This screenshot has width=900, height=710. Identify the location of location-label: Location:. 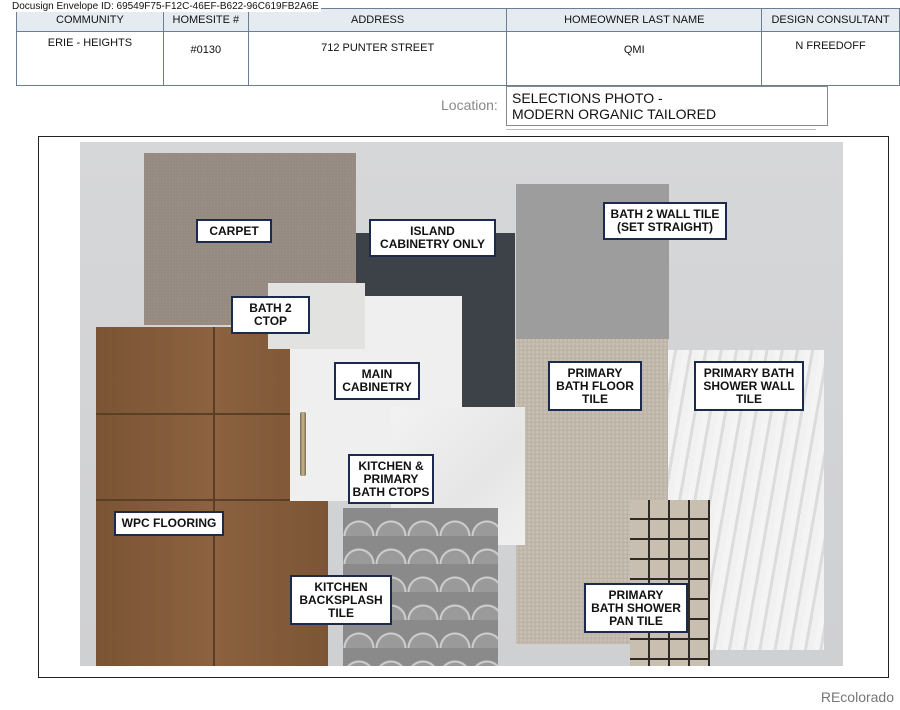
(469, 105).